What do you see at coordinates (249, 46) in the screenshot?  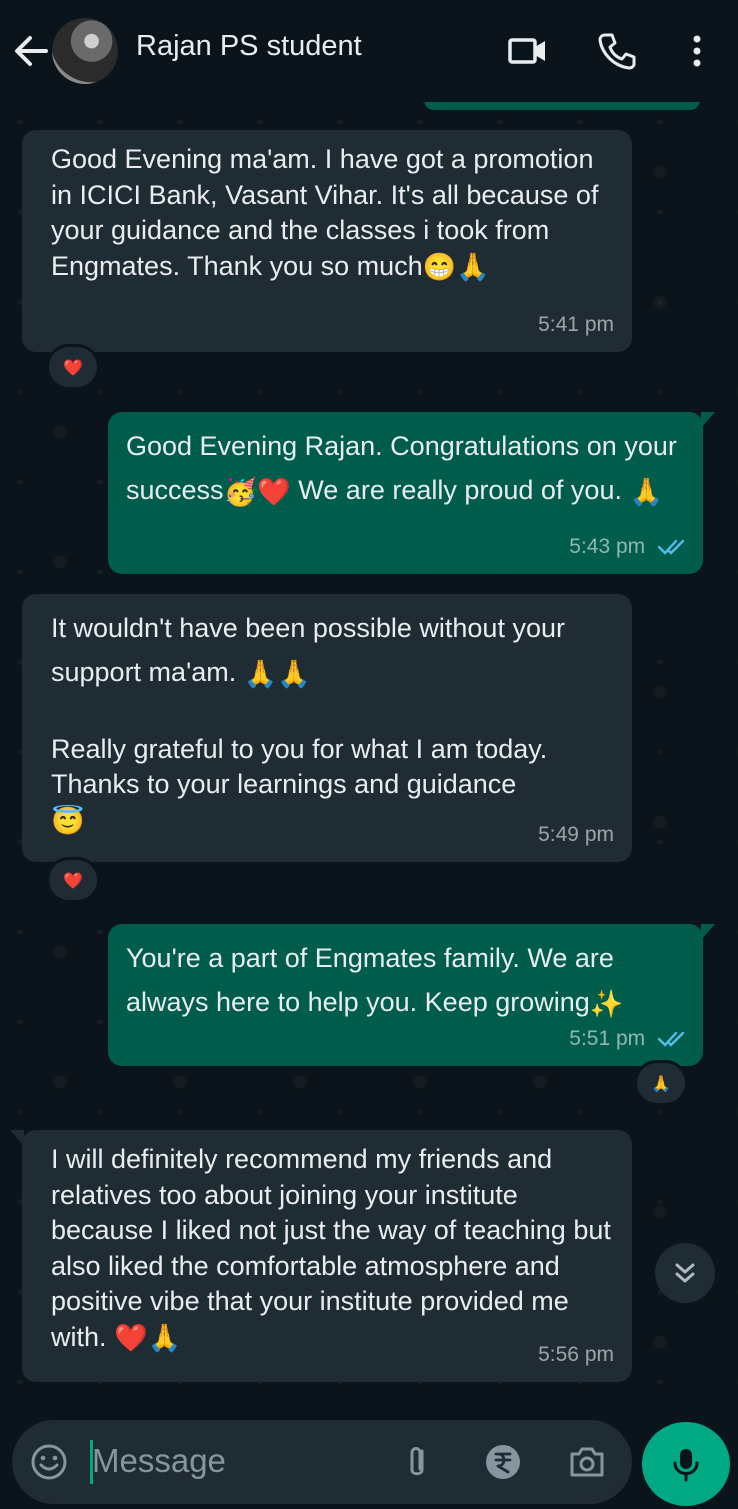 I see `contact-name: Rajan PS student` at bounding box center [249, 46].